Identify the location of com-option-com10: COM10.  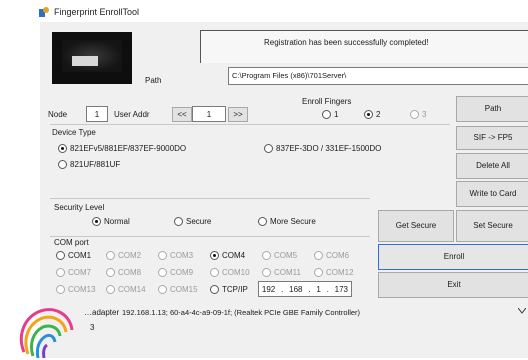
(230, 273).